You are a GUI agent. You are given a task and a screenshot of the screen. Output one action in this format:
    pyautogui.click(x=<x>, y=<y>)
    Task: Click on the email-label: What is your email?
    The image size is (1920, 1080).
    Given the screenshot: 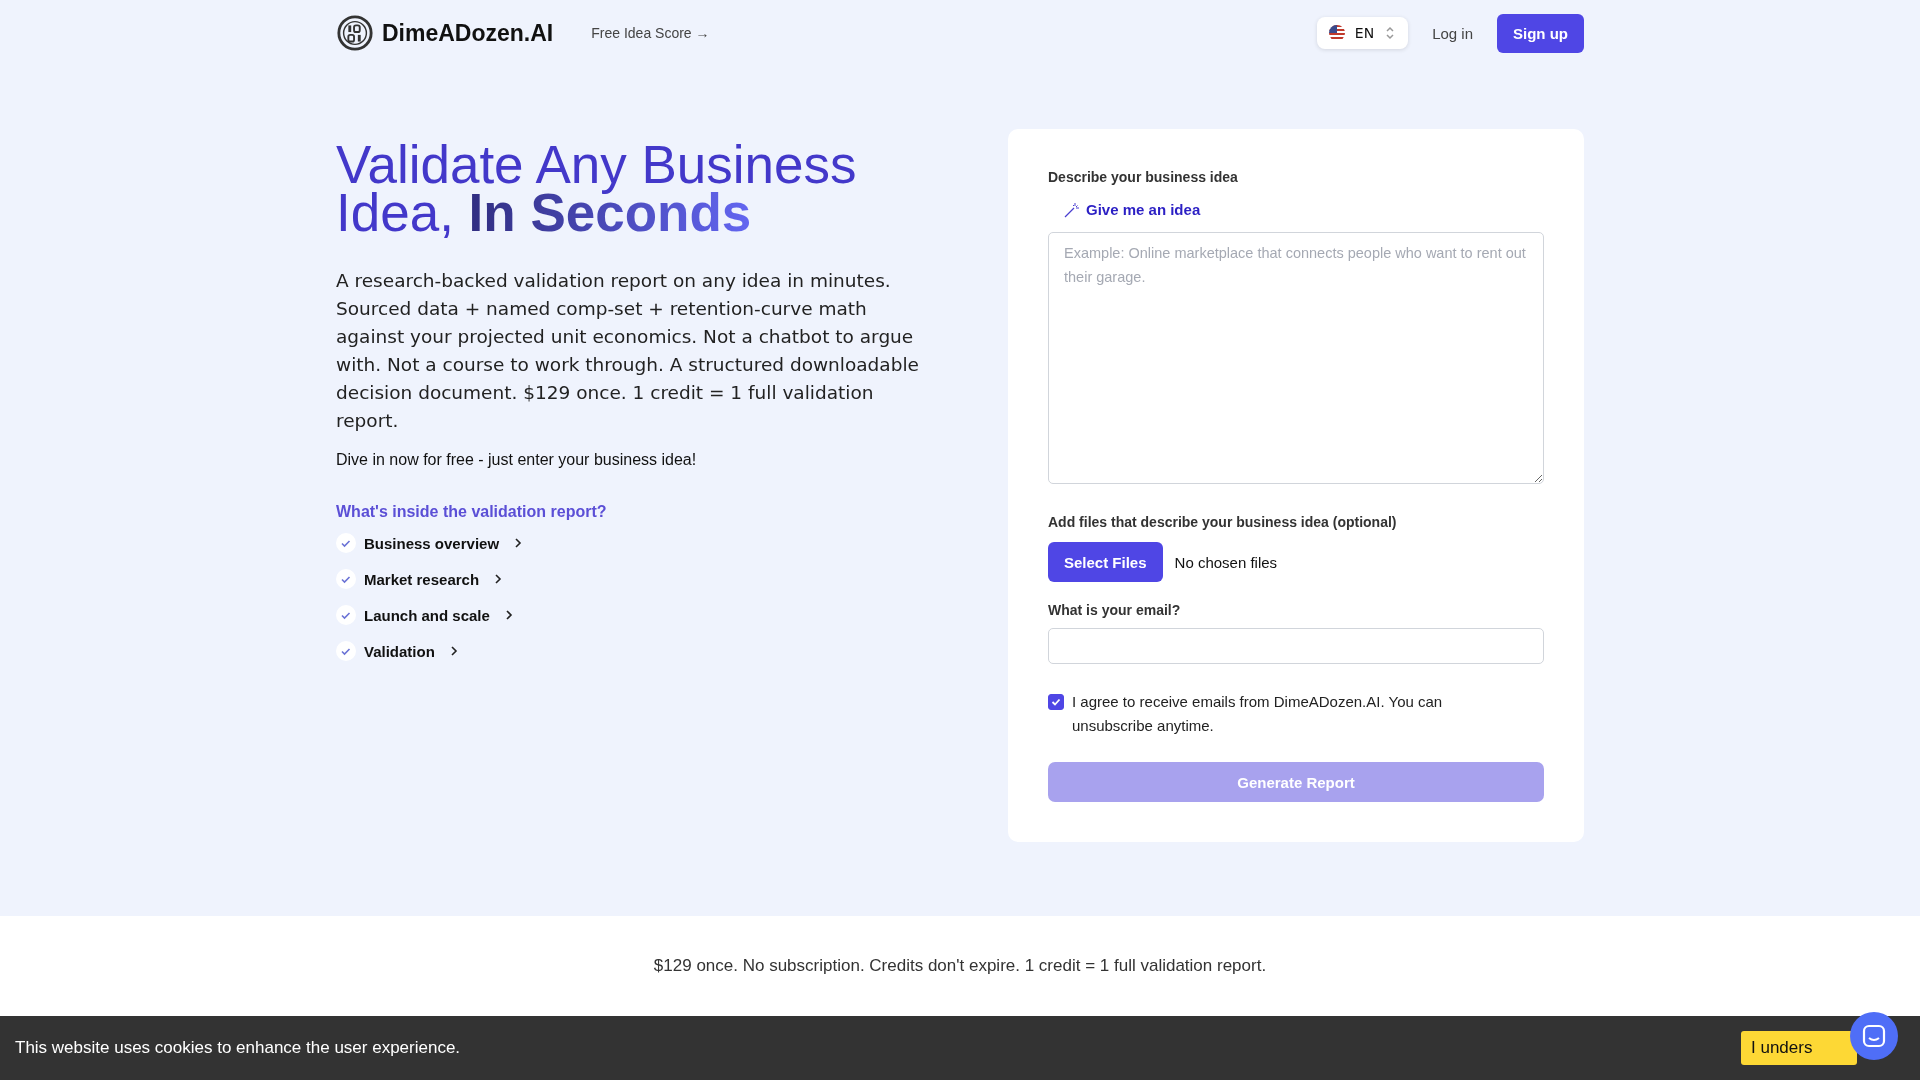 What is the action you would take?
    pyautogui.click(x=1115, y=610)
    